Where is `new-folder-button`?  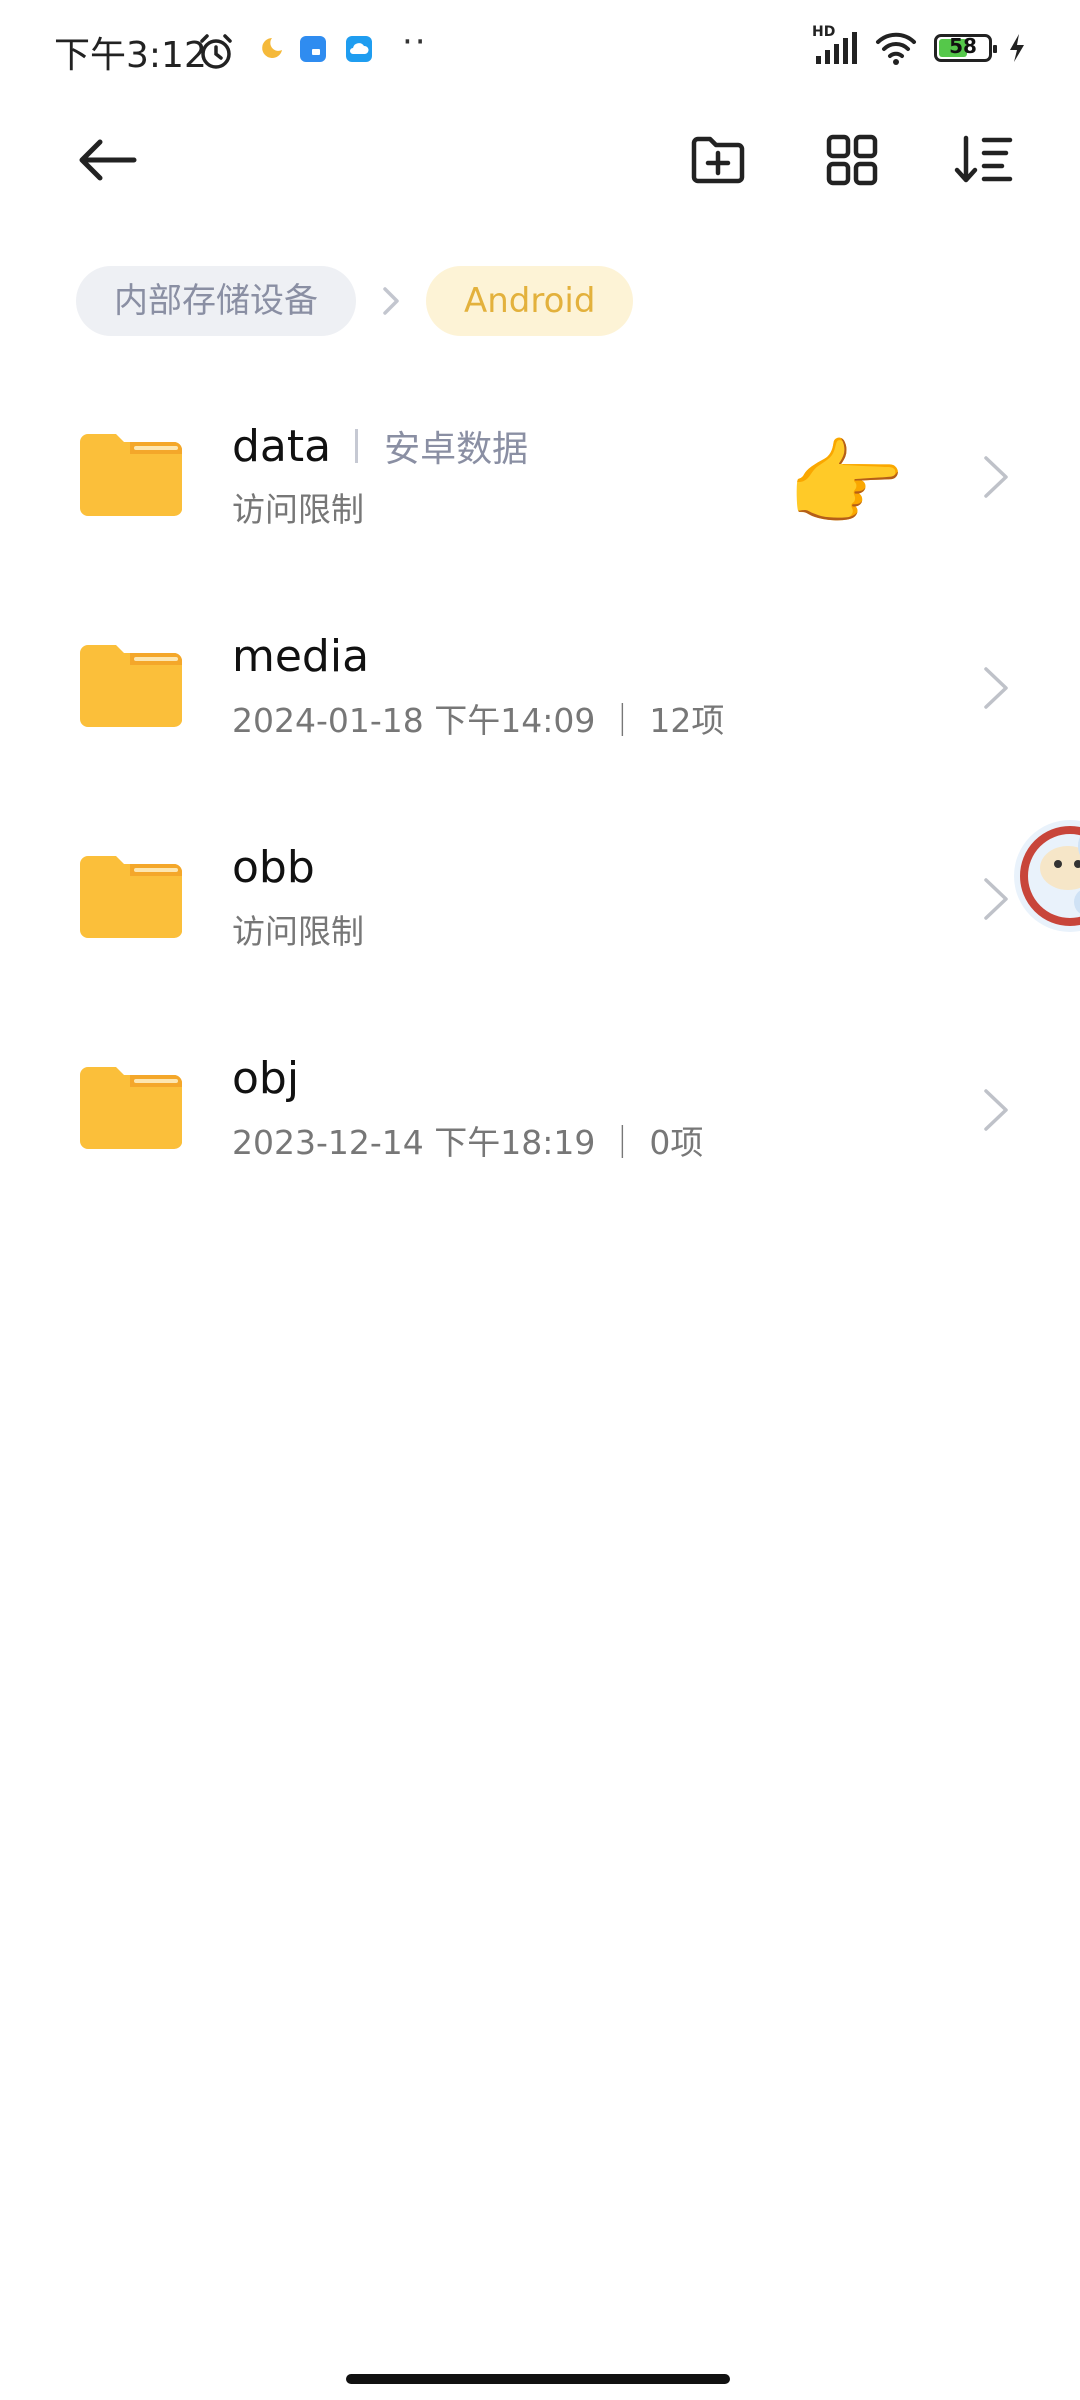 new-folder-button is located at coordinates (718, 160).